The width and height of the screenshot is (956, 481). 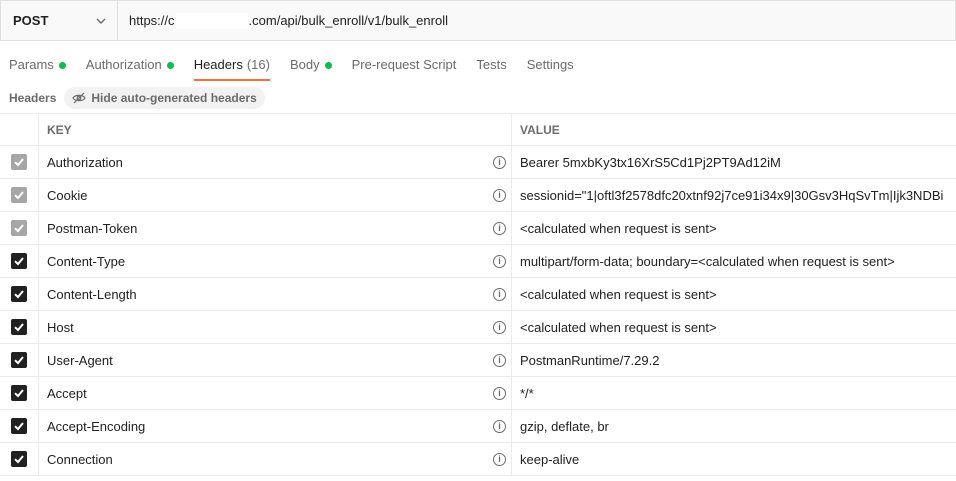 What do you see at coordinates (275, 393) in the screenshot?
I see `header-key-cell: Accept i` at bounding box center [275, 393].